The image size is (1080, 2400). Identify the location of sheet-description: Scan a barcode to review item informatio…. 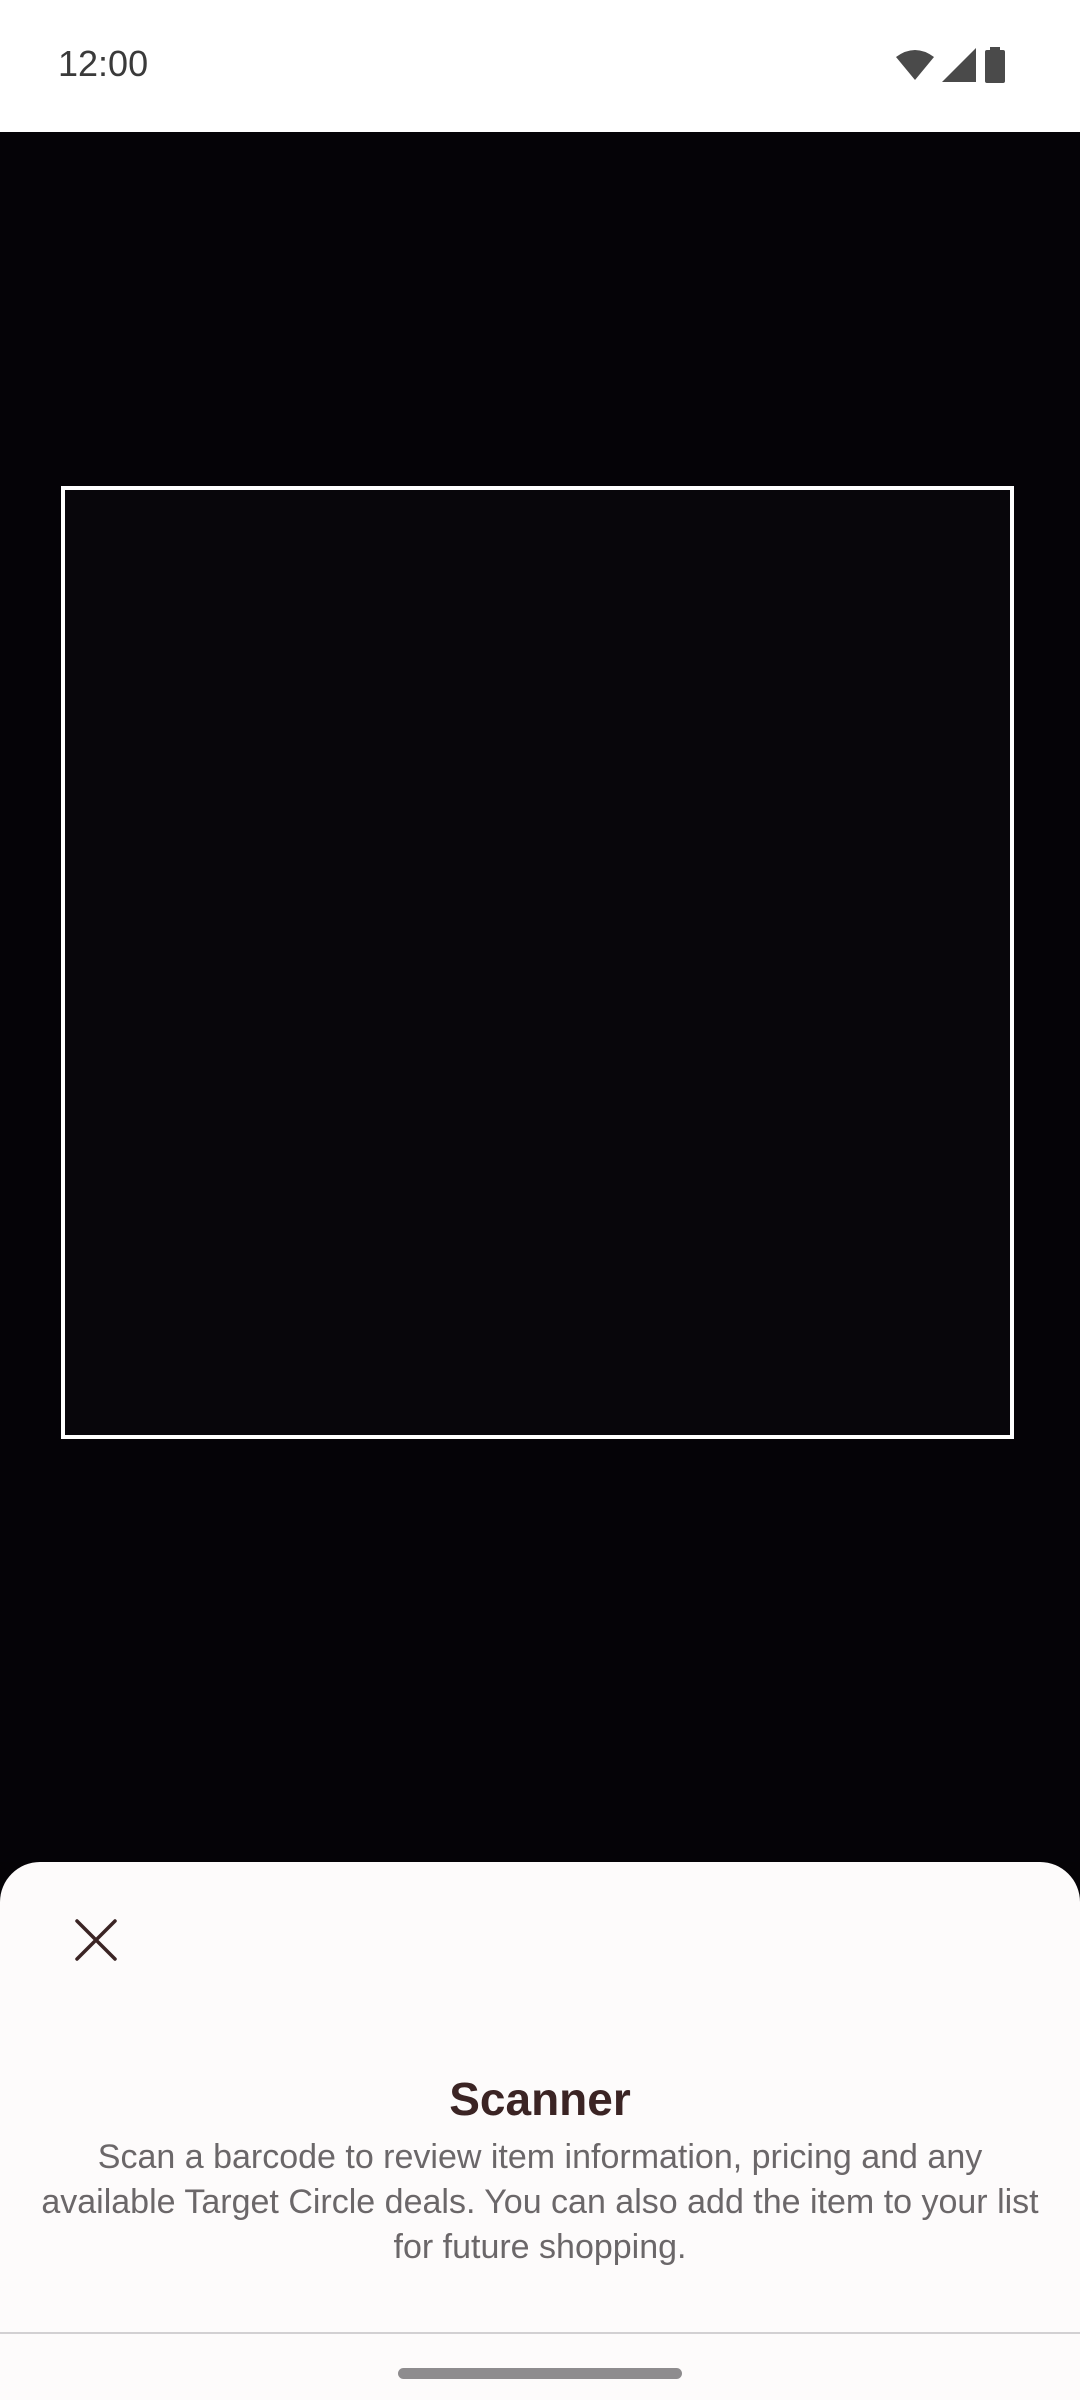
(540, 2202).